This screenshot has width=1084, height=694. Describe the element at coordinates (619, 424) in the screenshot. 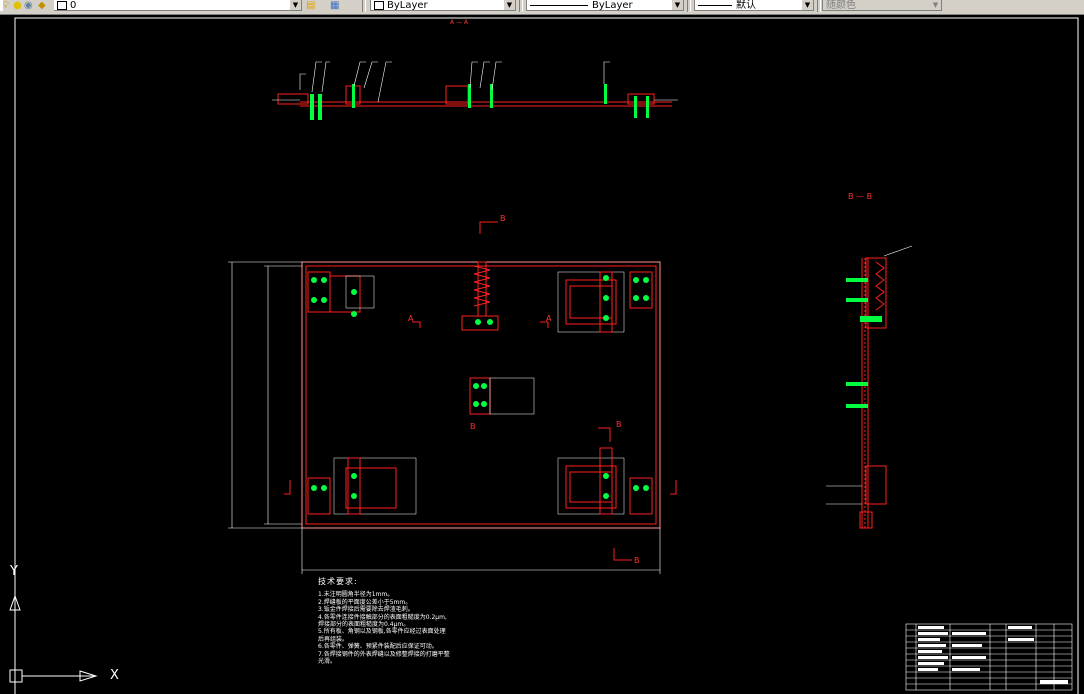

I see `section-label-b-mid-right: B` at that location.